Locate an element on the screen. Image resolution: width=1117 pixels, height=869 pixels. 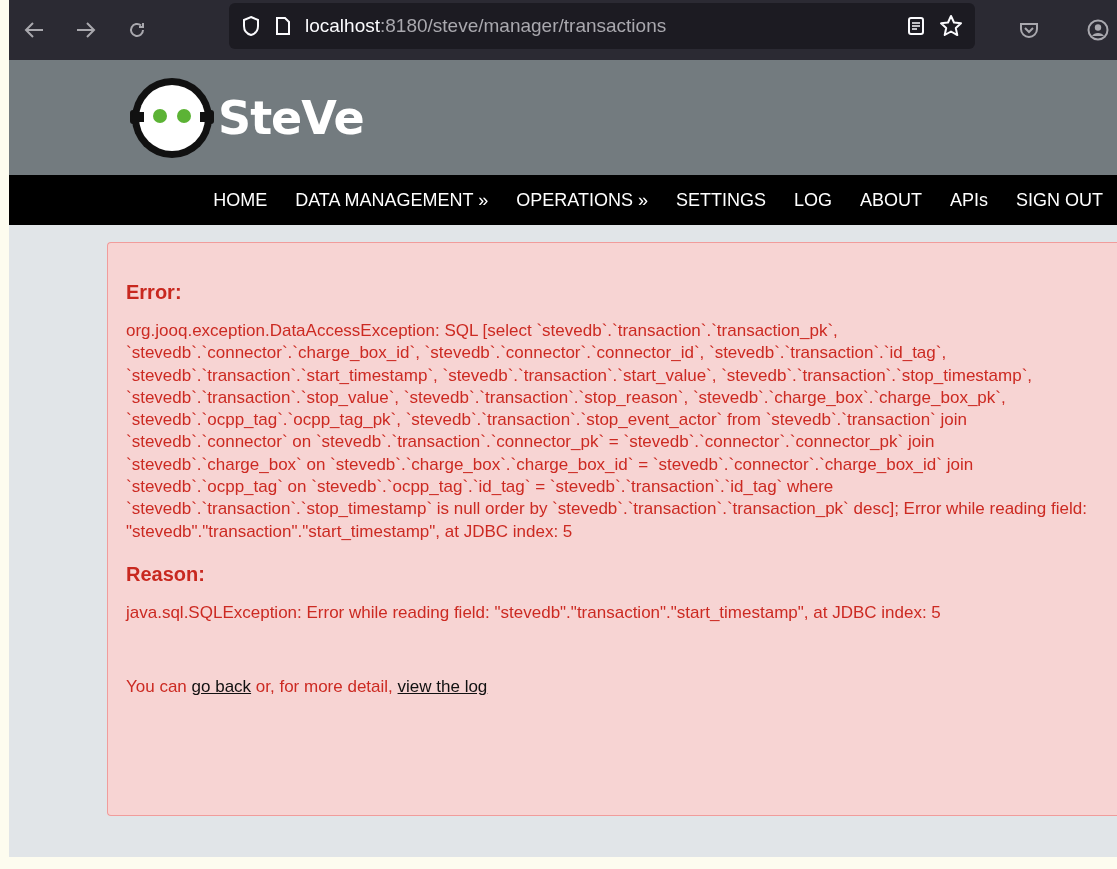
logo-text: SteVe is located at coordinates (291, 117).